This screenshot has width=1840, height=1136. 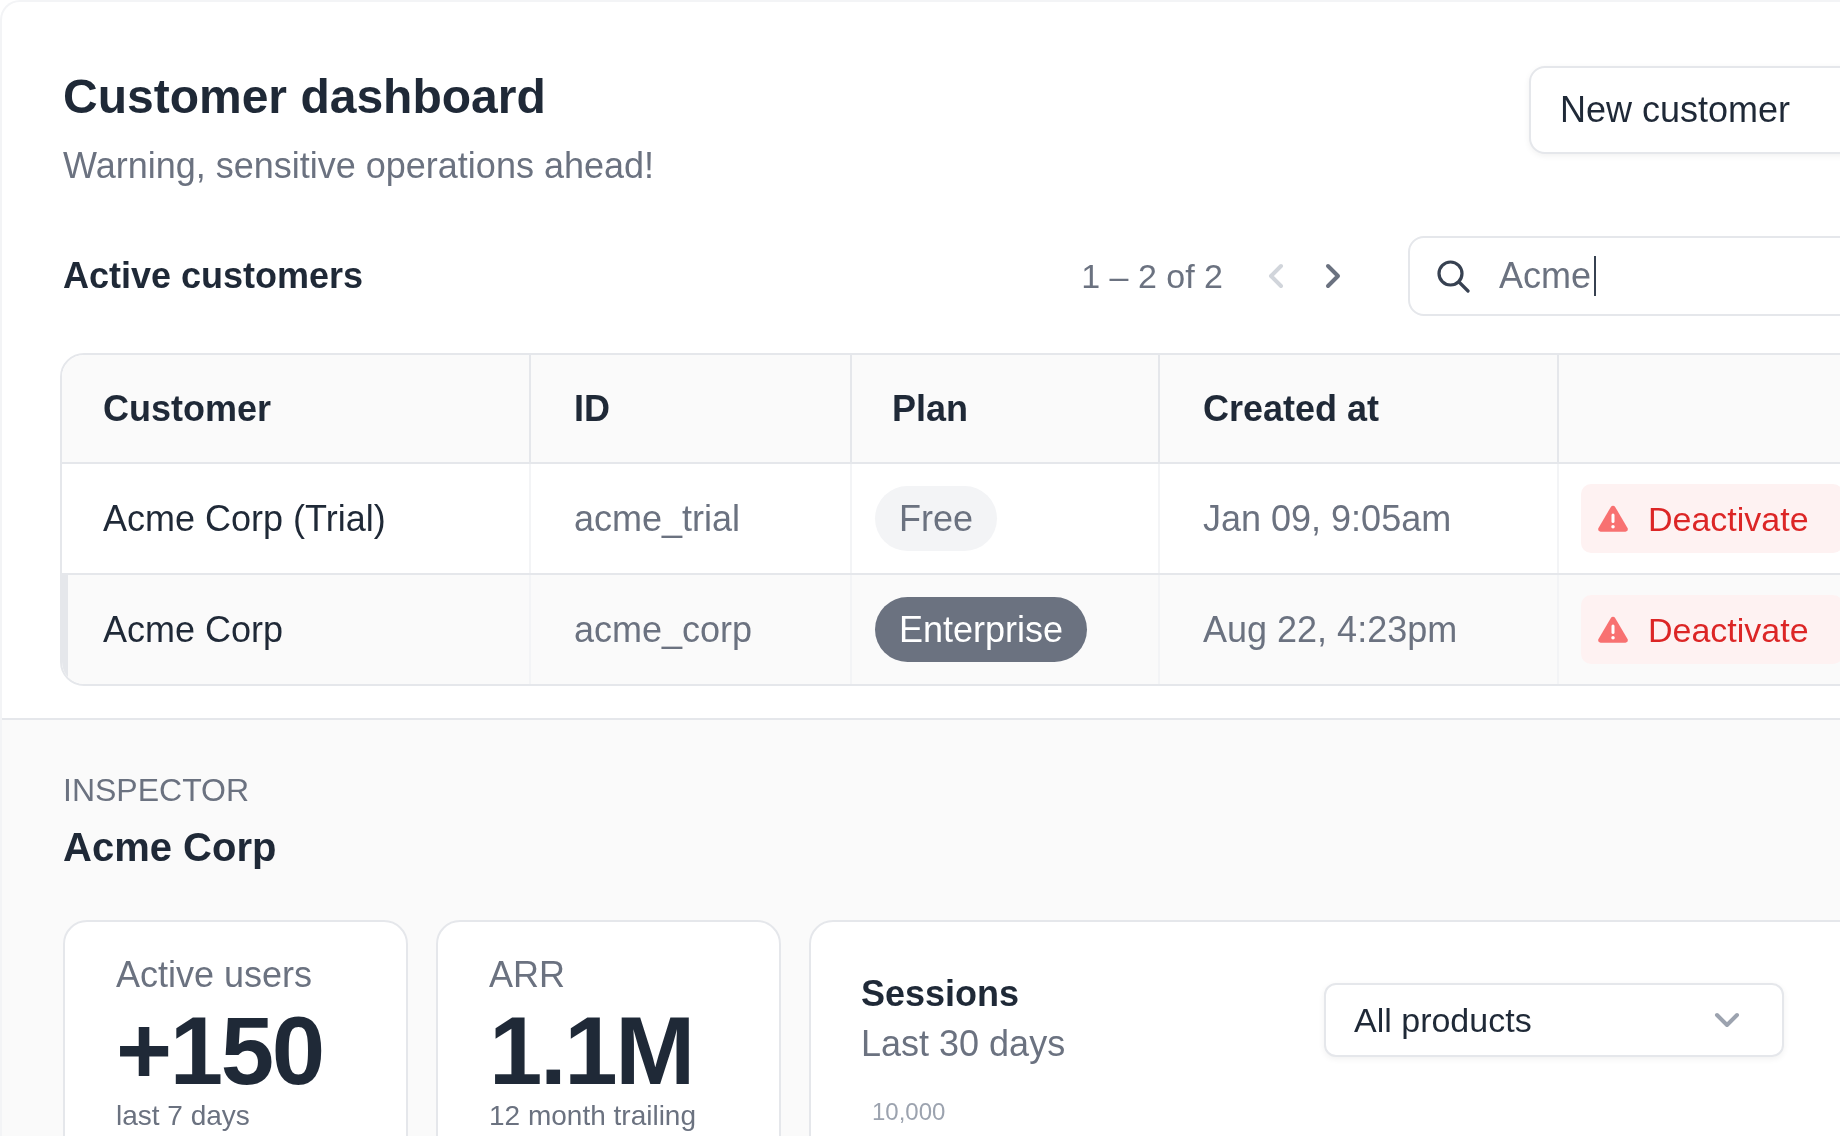 I want to click on inspector-label: INSPECTOR, so click(x=156, y=790).